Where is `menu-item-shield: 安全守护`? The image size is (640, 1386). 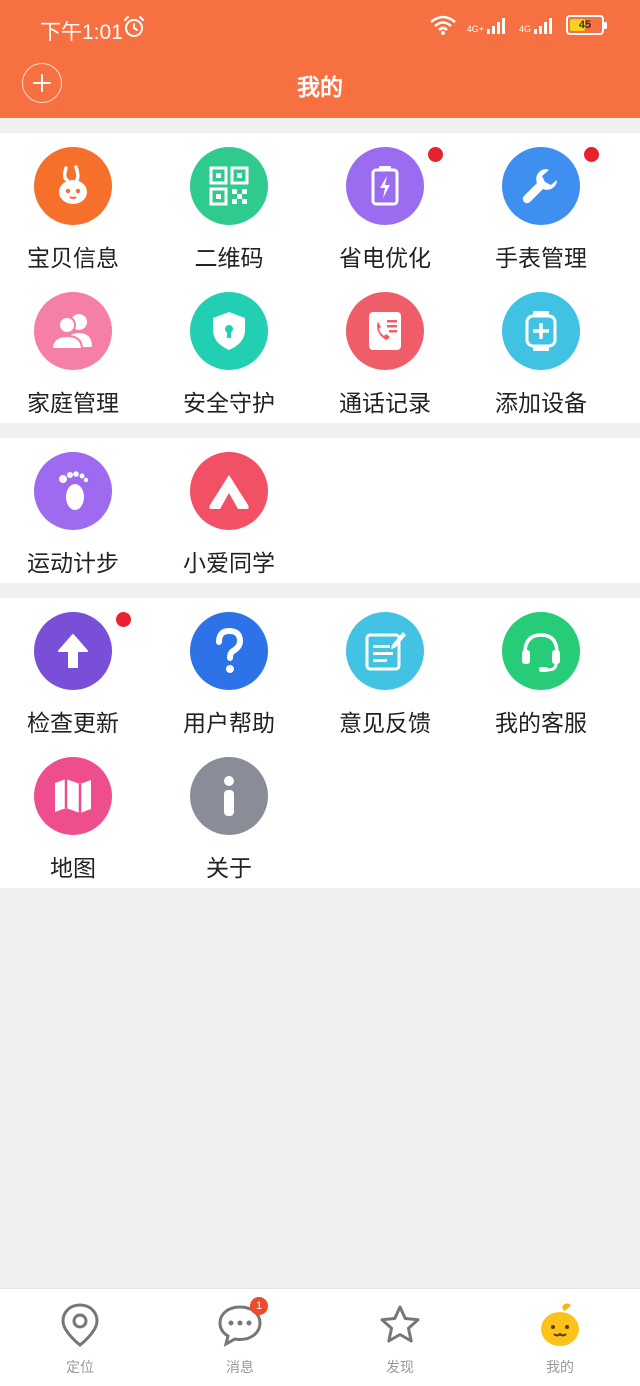 menu-item-shield: 安全守护 is located at coordinates (234, 348).